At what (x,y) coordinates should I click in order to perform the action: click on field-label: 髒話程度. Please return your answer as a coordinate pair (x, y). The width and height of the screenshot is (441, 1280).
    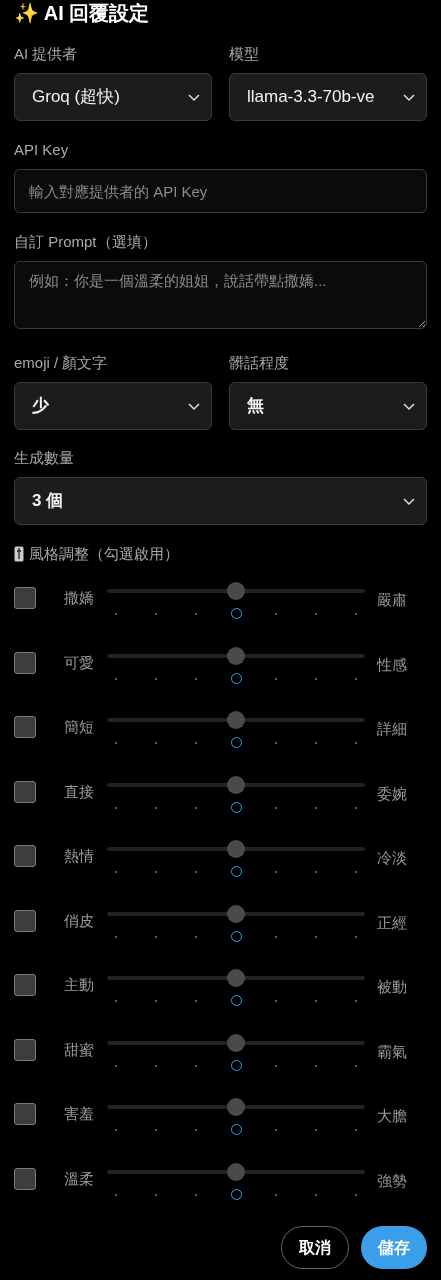
    Looking at the image, I should click on (259, 363).